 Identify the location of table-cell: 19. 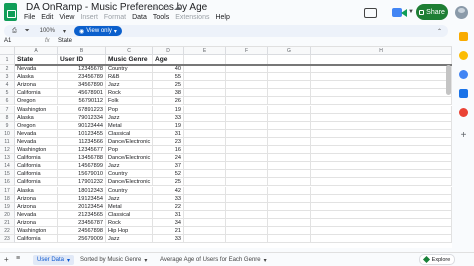
(168, 125).